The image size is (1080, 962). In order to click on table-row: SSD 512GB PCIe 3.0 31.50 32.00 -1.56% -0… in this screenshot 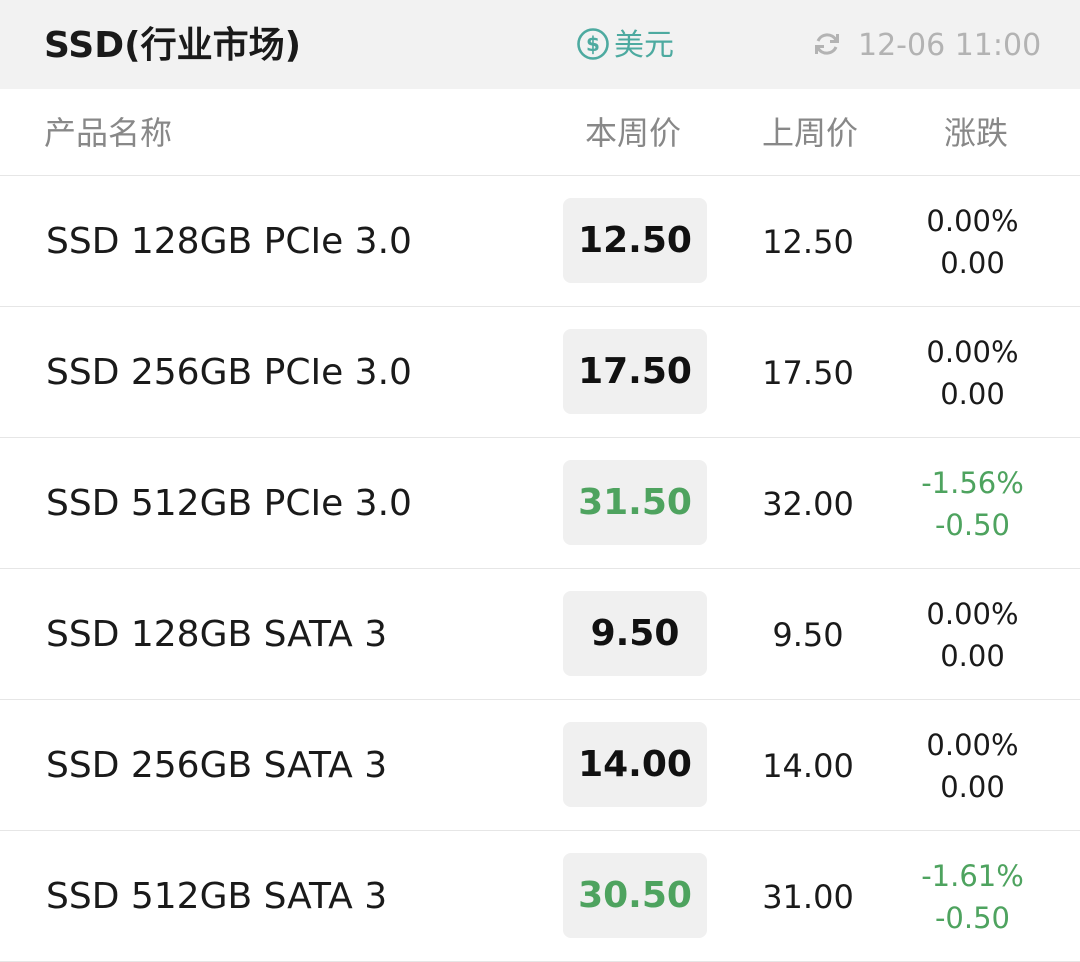, I will do `click(540, 503)`.